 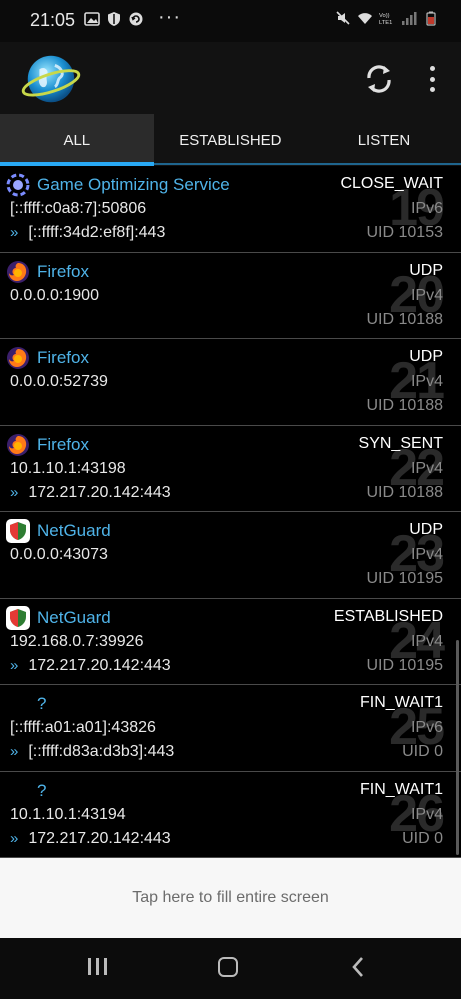 What do you see at coordinates (68, 468) in the screenshot?
I see `local-address: 10.1.10.1:43198` at bounding box center [68, 468].